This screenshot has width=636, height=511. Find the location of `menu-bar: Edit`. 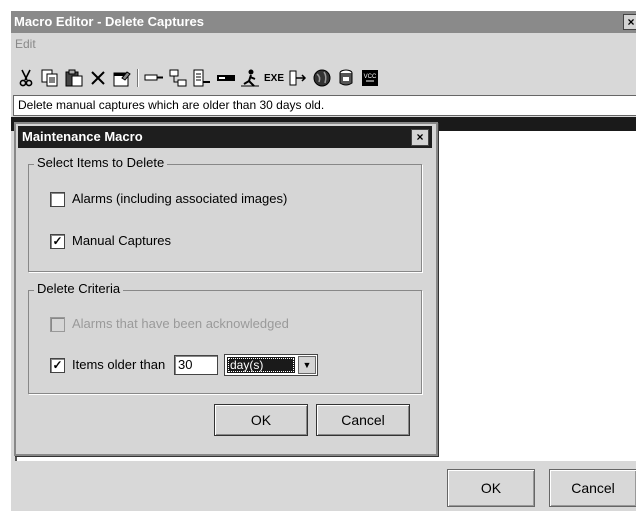

menu-bar: Edit is located at coordinates (323, 44).